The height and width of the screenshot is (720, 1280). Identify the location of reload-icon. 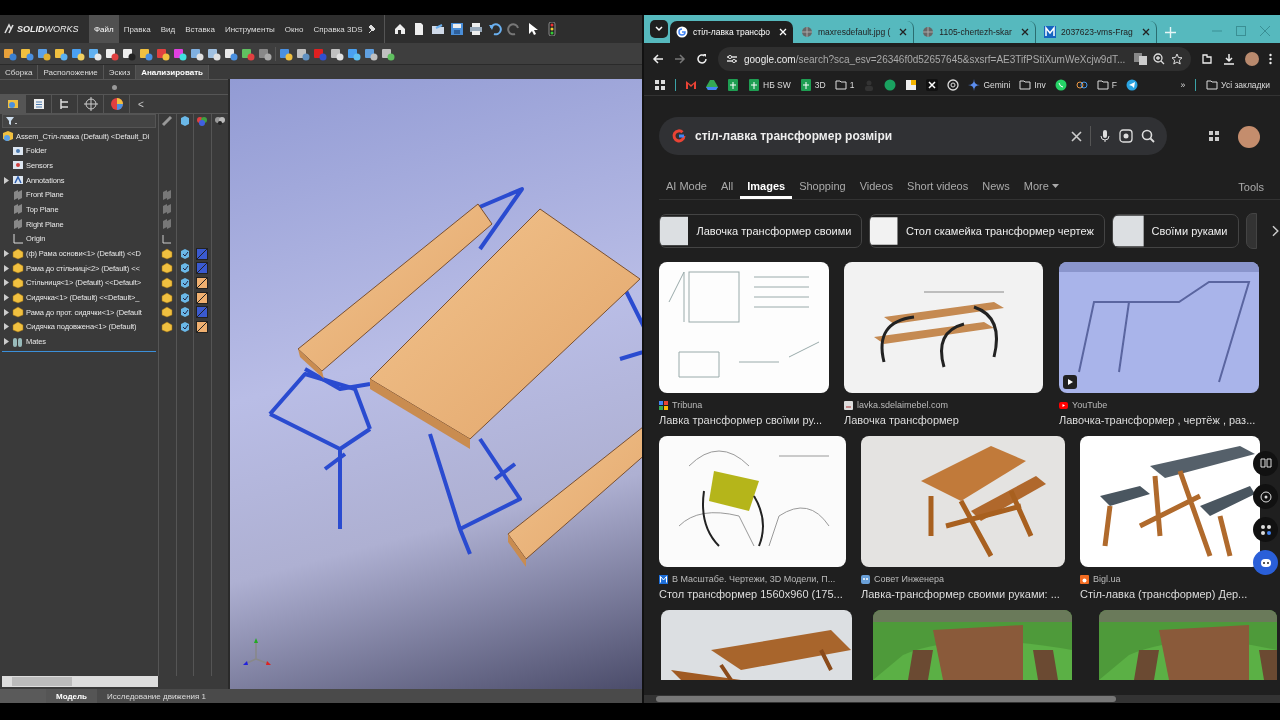
(702, 59).